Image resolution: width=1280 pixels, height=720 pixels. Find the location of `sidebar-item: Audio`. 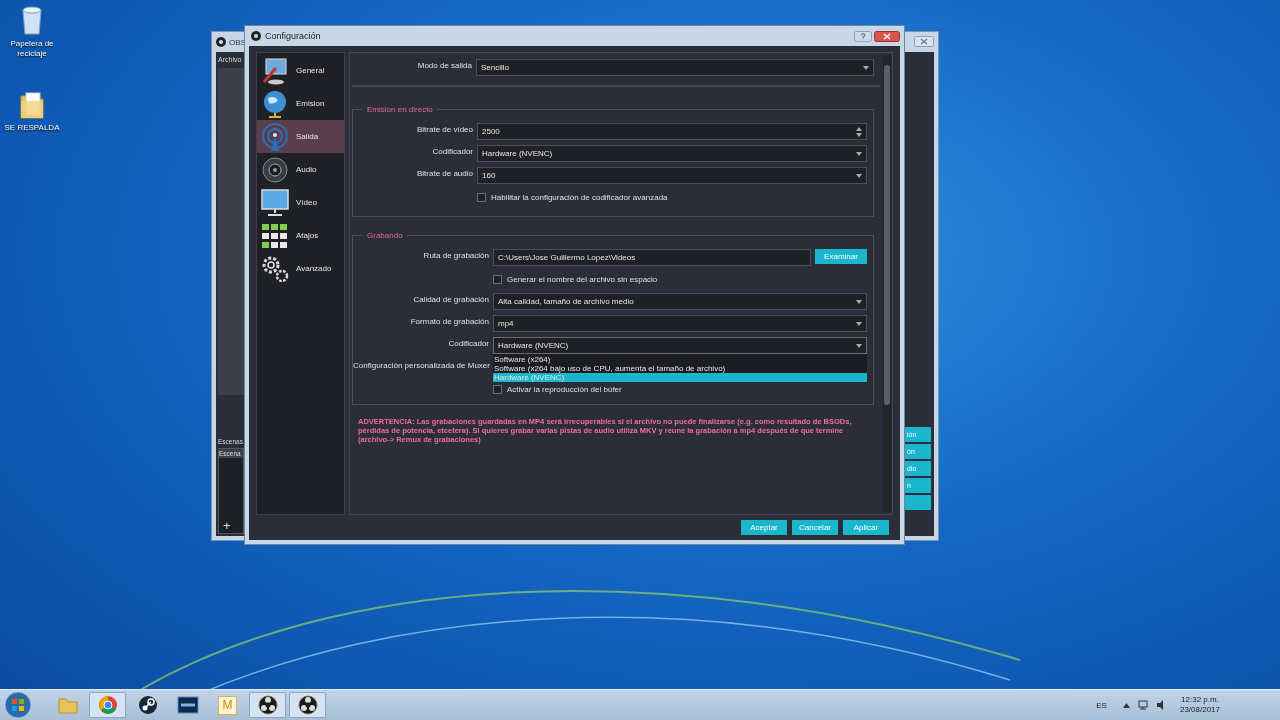

sidebar-item: Audio is located at coordinates (300, 169).